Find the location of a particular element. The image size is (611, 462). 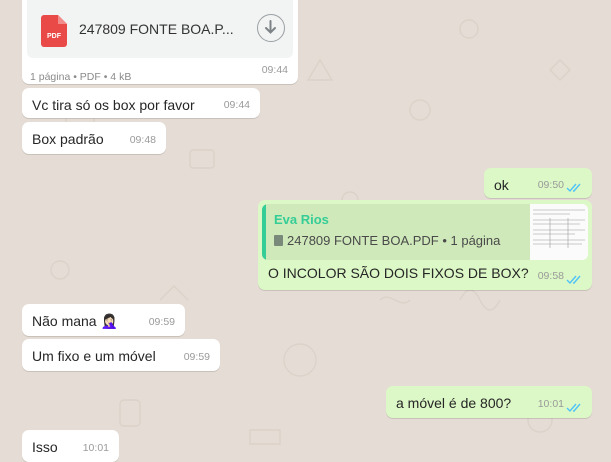

message-text: Box padrão is located at coordinates (68, 139).